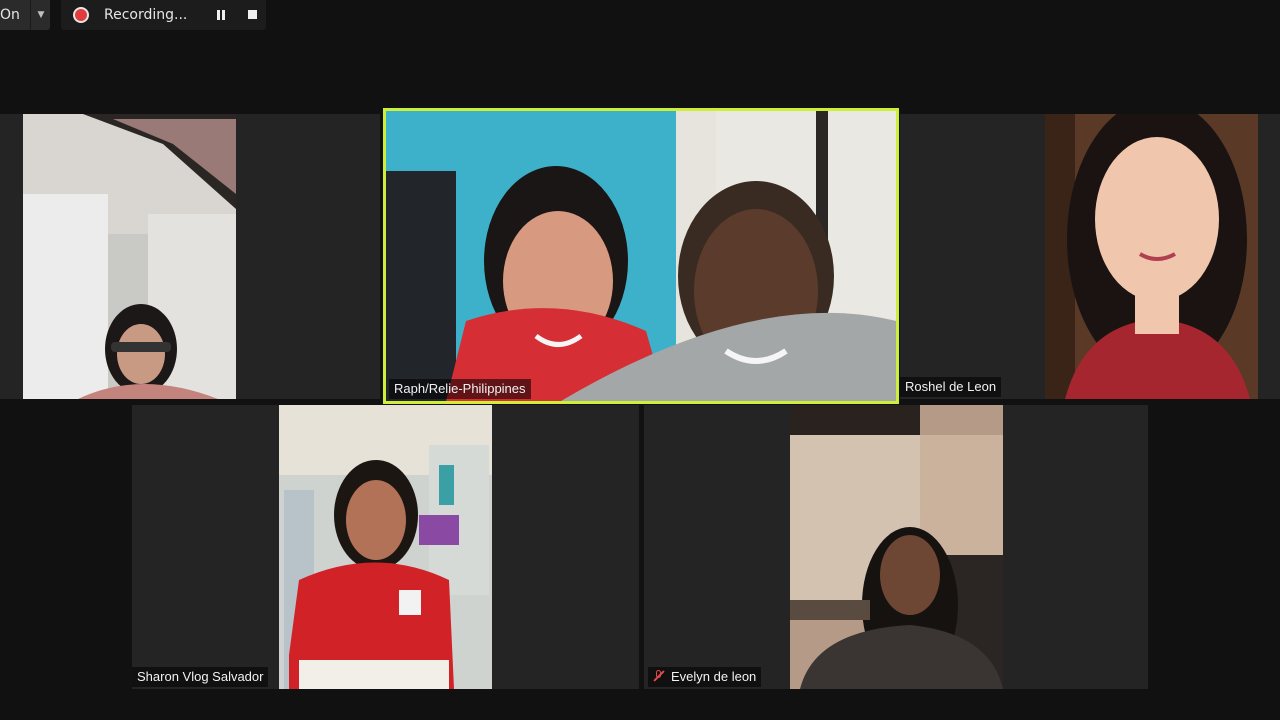 The width and height of the screenshot is (1280, 720). Describe the element at coordinates (951, 387) in the screenshot. I see `participant-name: Roshel de Leon` at that location.